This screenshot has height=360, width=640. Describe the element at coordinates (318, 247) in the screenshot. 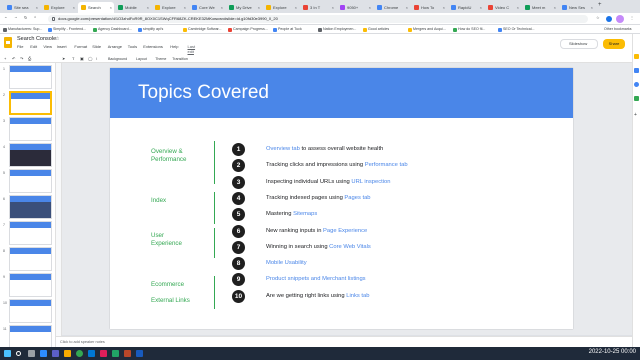

I see `topic-item: Winning in search using Core Web Vitals` at that location.